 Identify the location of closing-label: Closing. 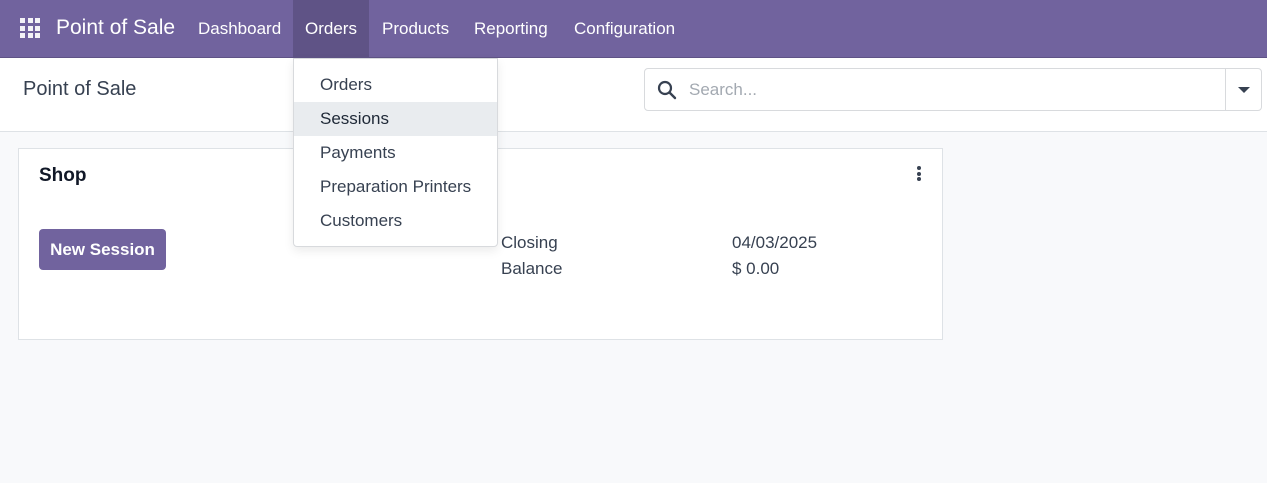
(529, 242).